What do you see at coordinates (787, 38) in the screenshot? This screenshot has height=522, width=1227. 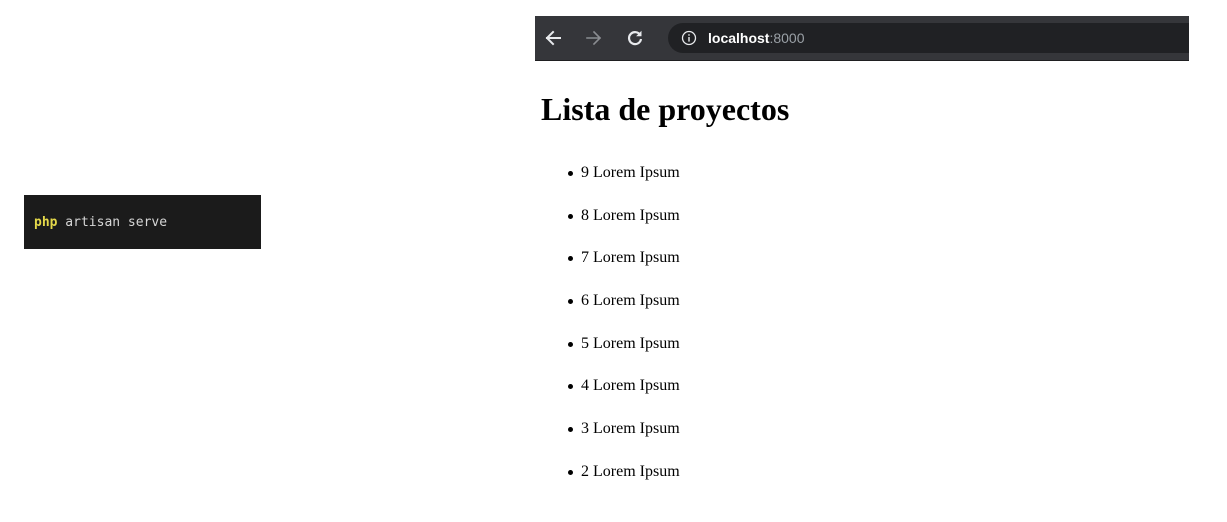 I see `url-port: :8000` at bounding box center [787, 38].